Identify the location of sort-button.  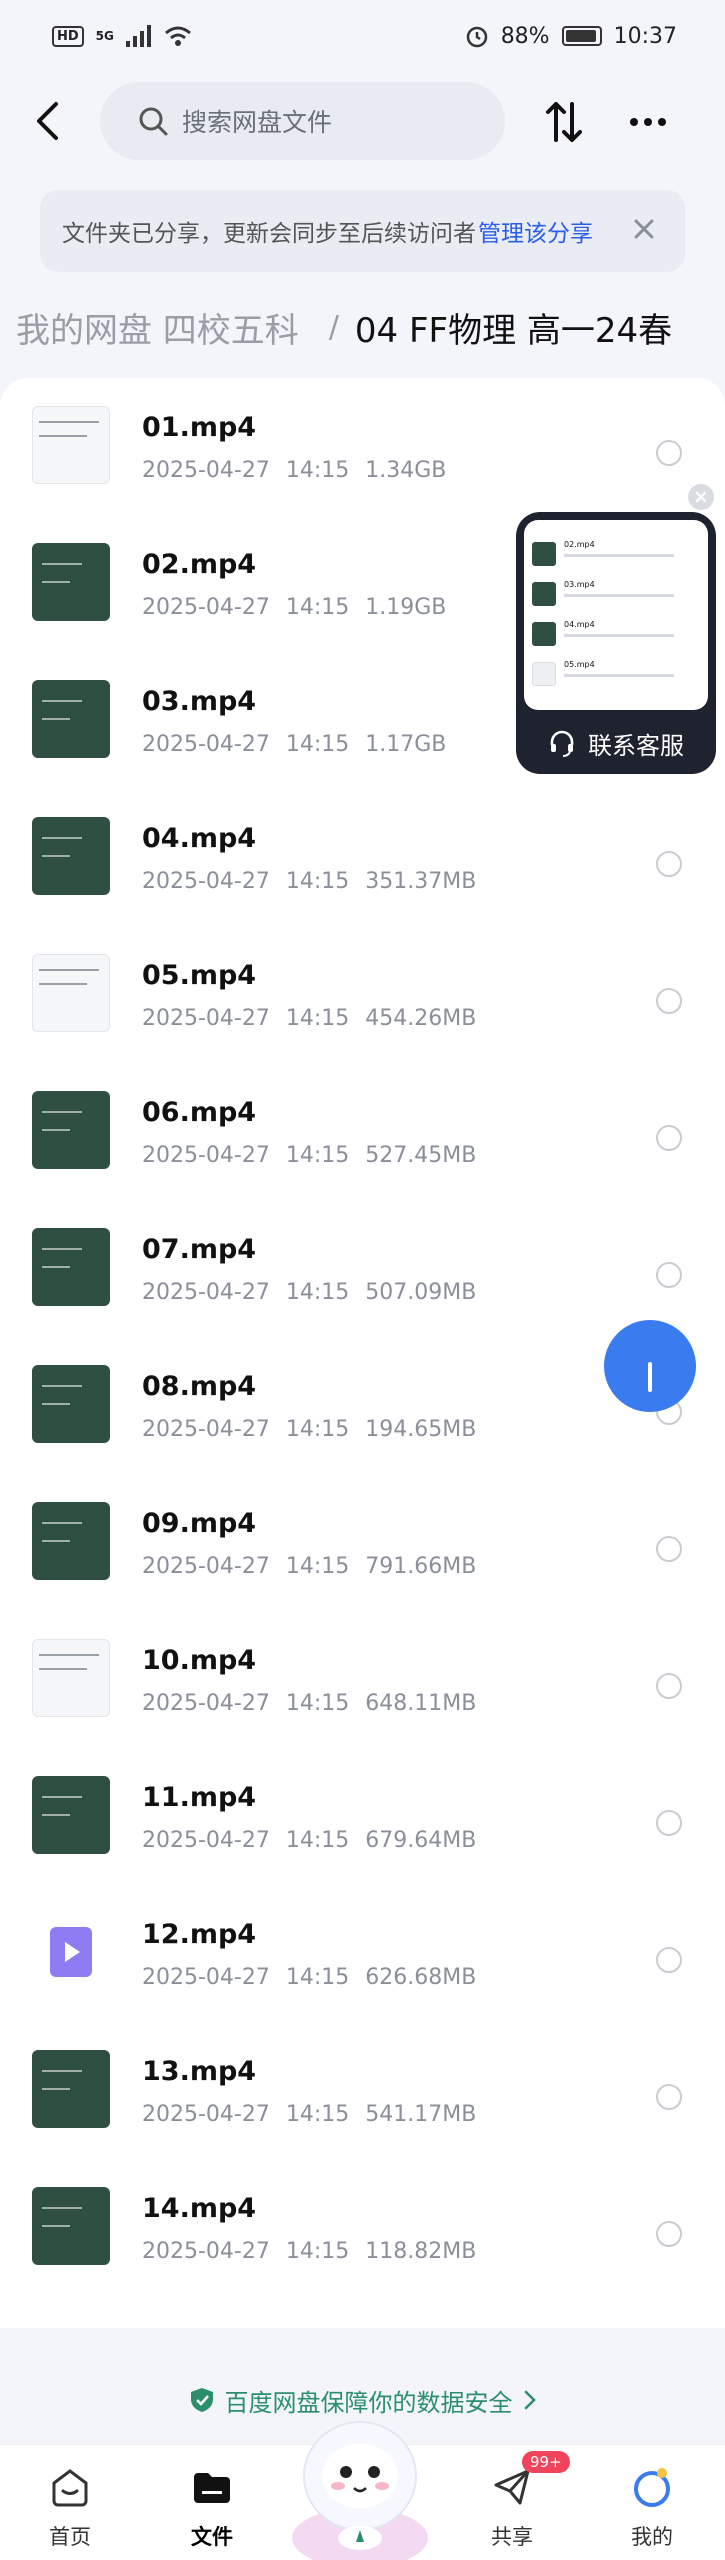
(564, 122).